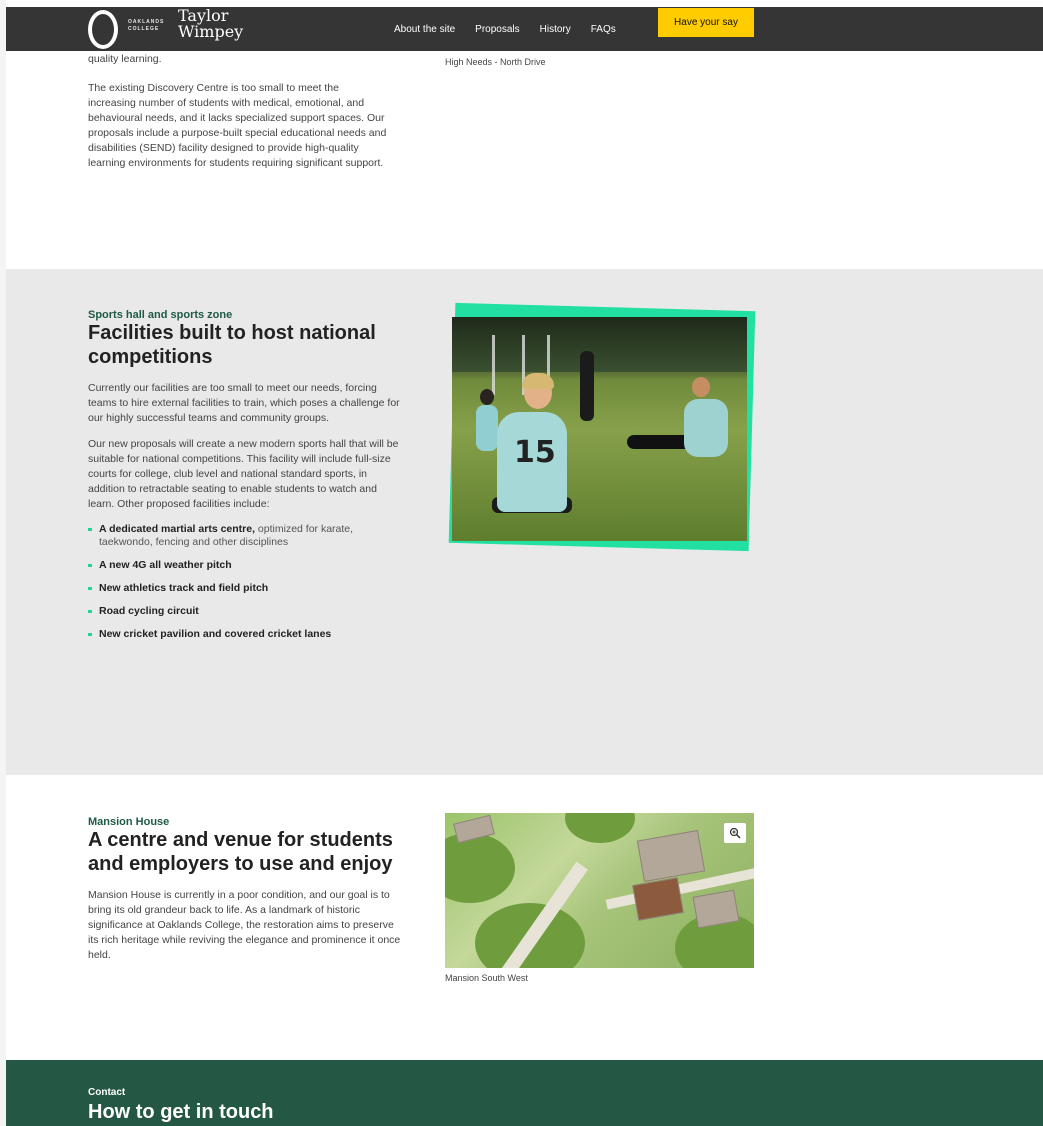 This screenshot has width=1043, height=1126. What do you see at coordinates (535, 452) in the screenshot?
I see `shirt-number: 15` at bounding box center [535, 452].